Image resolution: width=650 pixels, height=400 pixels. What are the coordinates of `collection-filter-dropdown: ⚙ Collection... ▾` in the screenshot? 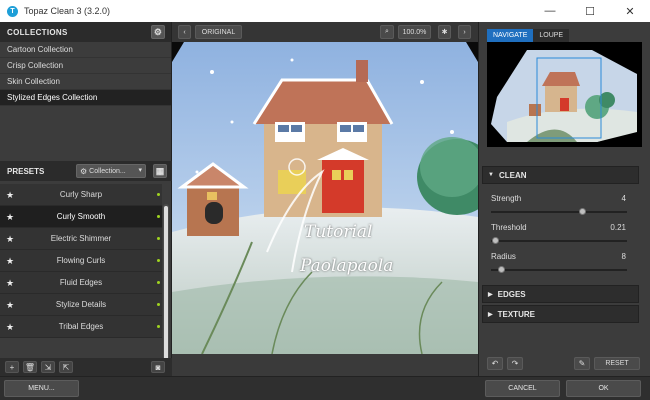 It's located at (111, 171).